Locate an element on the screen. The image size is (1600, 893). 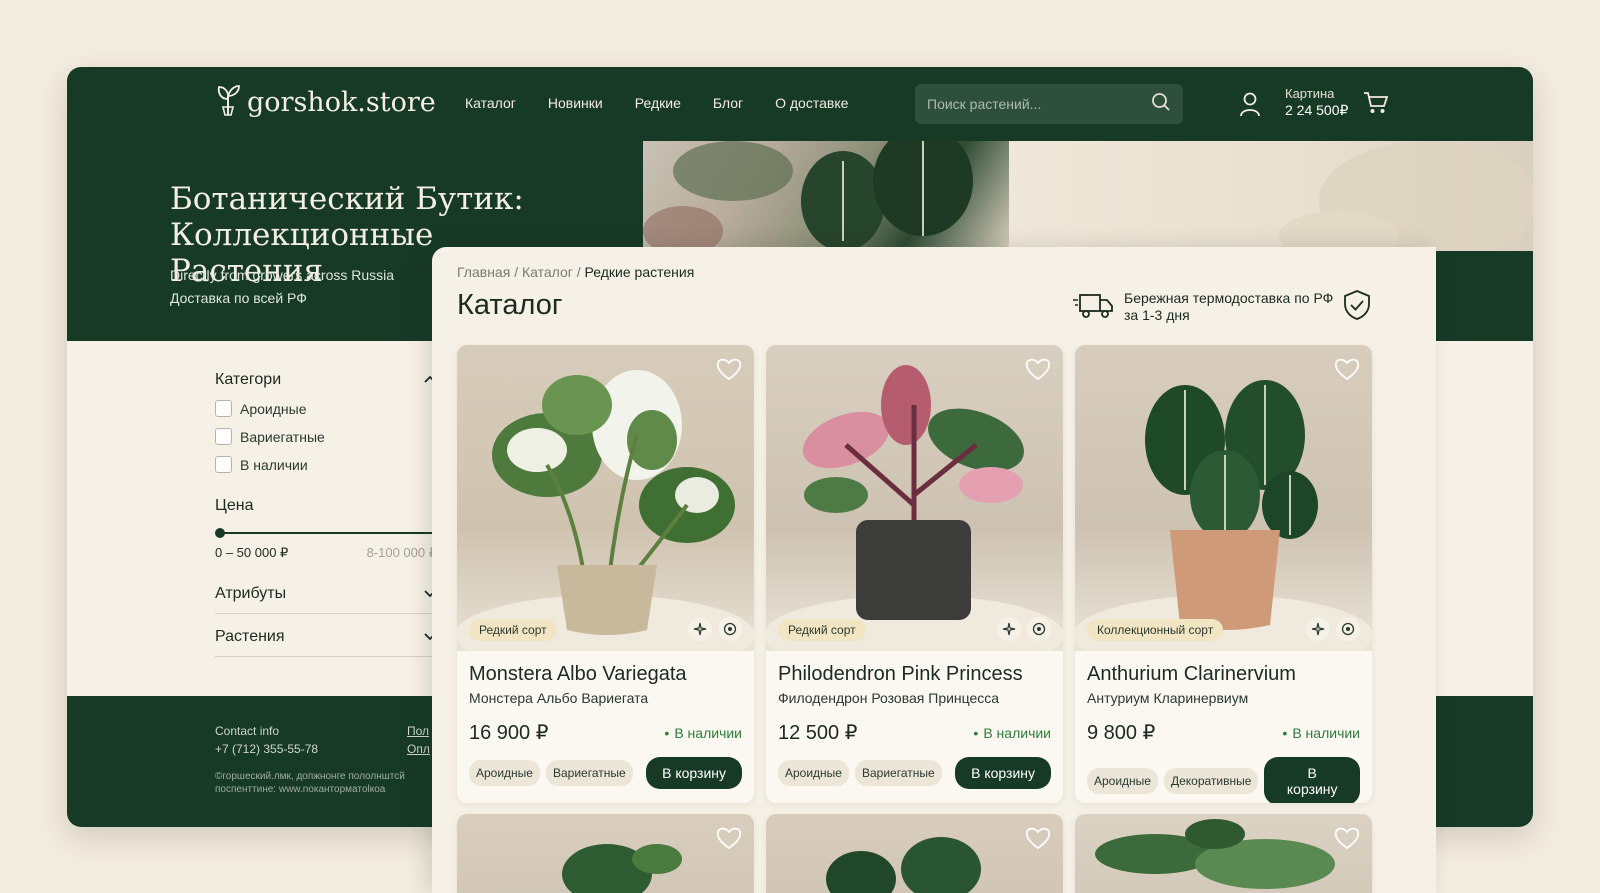
nav-item-delivery: О доставке is located at coordinates (811, 103).